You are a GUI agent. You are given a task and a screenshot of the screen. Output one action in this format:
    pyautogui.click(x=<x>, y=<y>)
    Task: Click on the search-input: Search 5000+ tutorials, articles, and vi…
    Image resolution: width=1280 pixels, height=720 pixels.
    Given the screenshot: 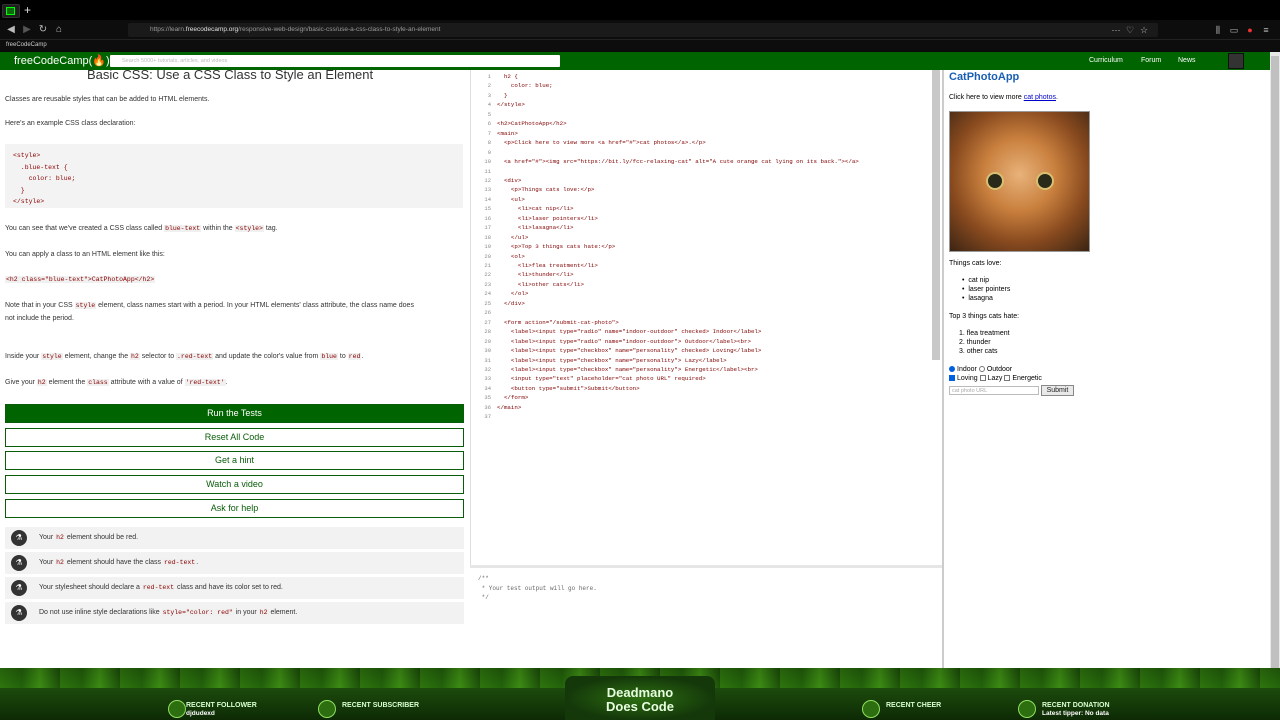 What is the action you would take?
    pyautogui.click(x=335, y=61)
    